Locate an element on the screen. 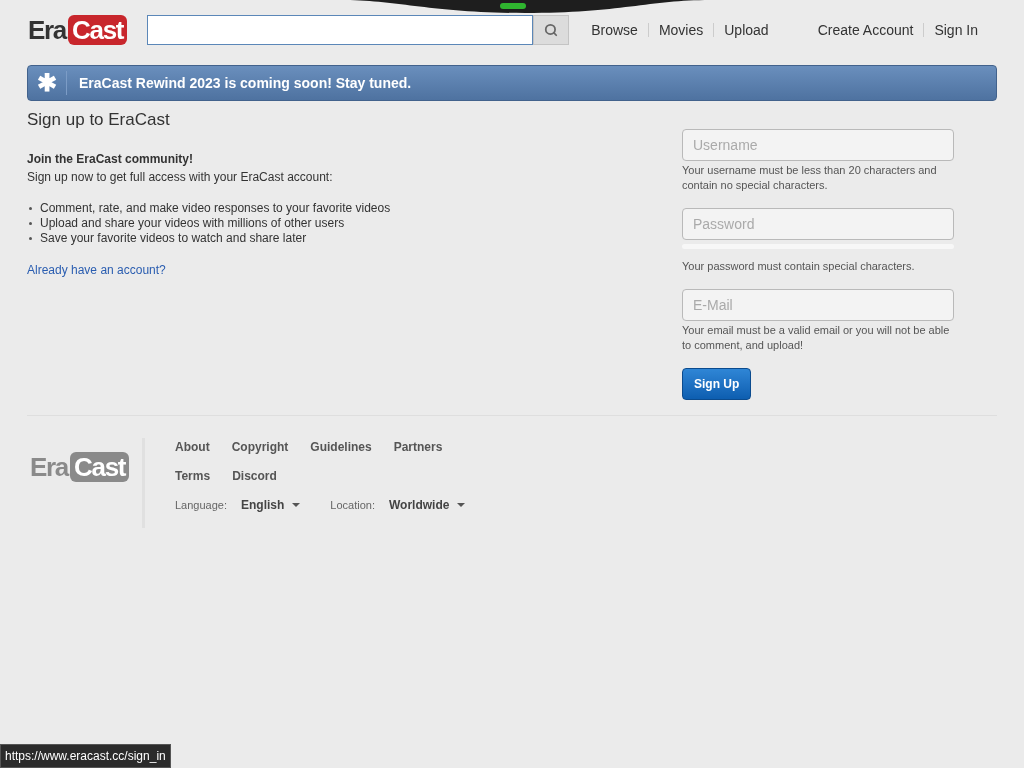  search-button is located at coordinates (551, 30).